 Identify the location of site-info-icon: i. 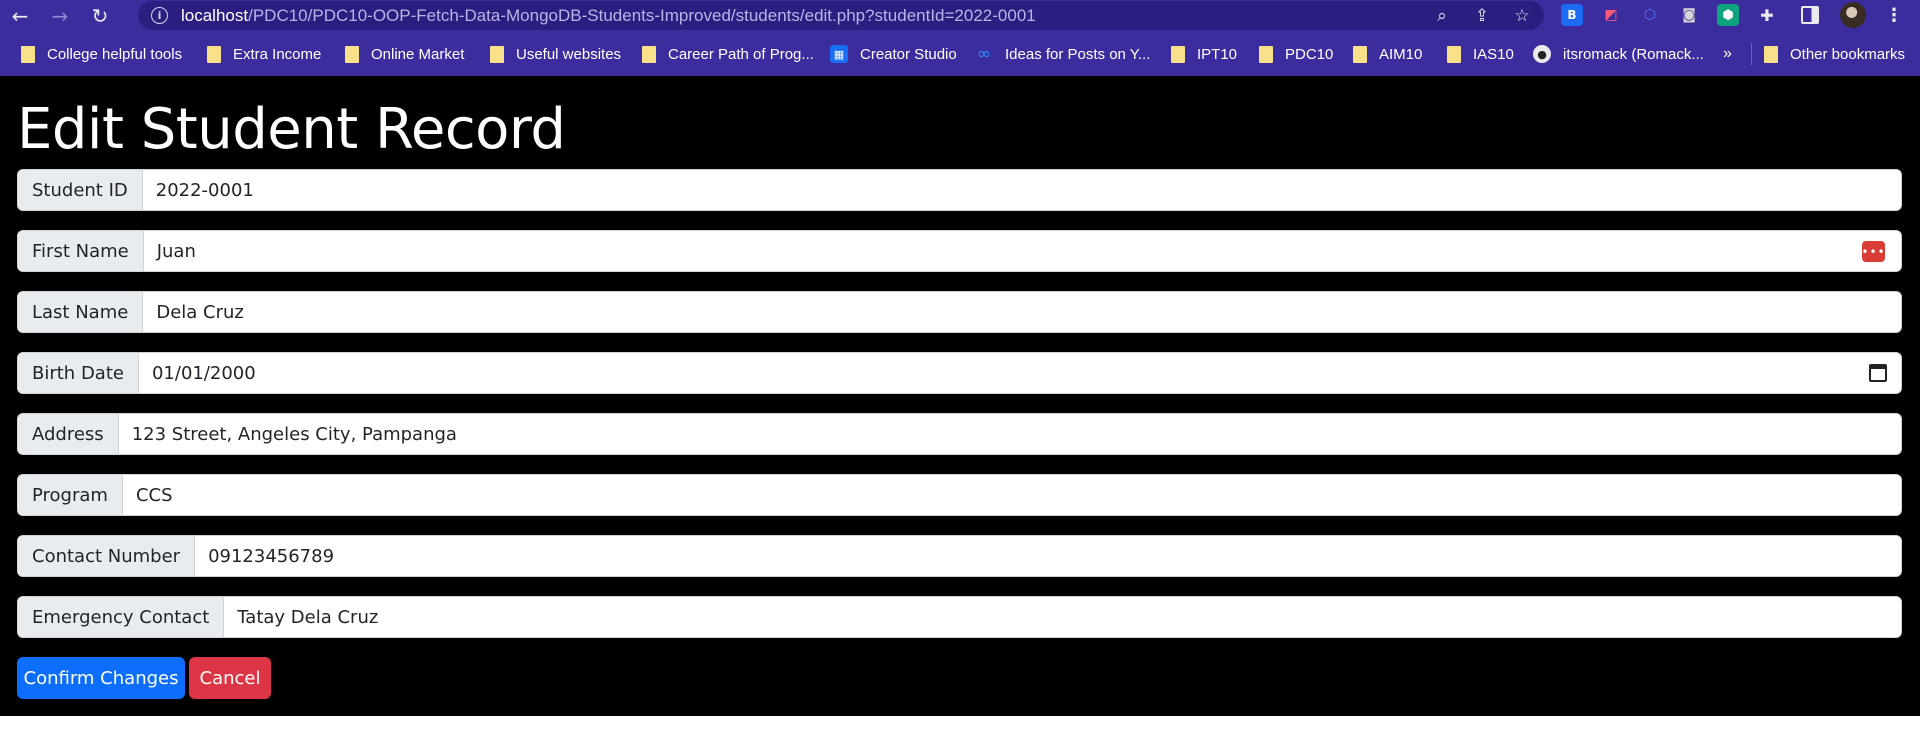
(159, 15).